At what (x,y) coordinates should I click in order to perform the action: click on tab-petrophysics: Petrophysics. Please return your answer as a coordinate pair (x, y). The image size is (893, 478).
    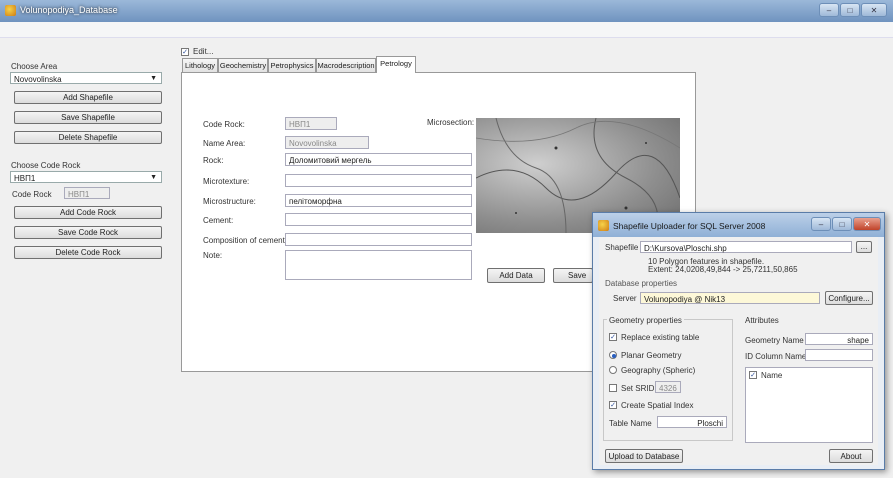
    Looking at the image, I should click on (292, 65).